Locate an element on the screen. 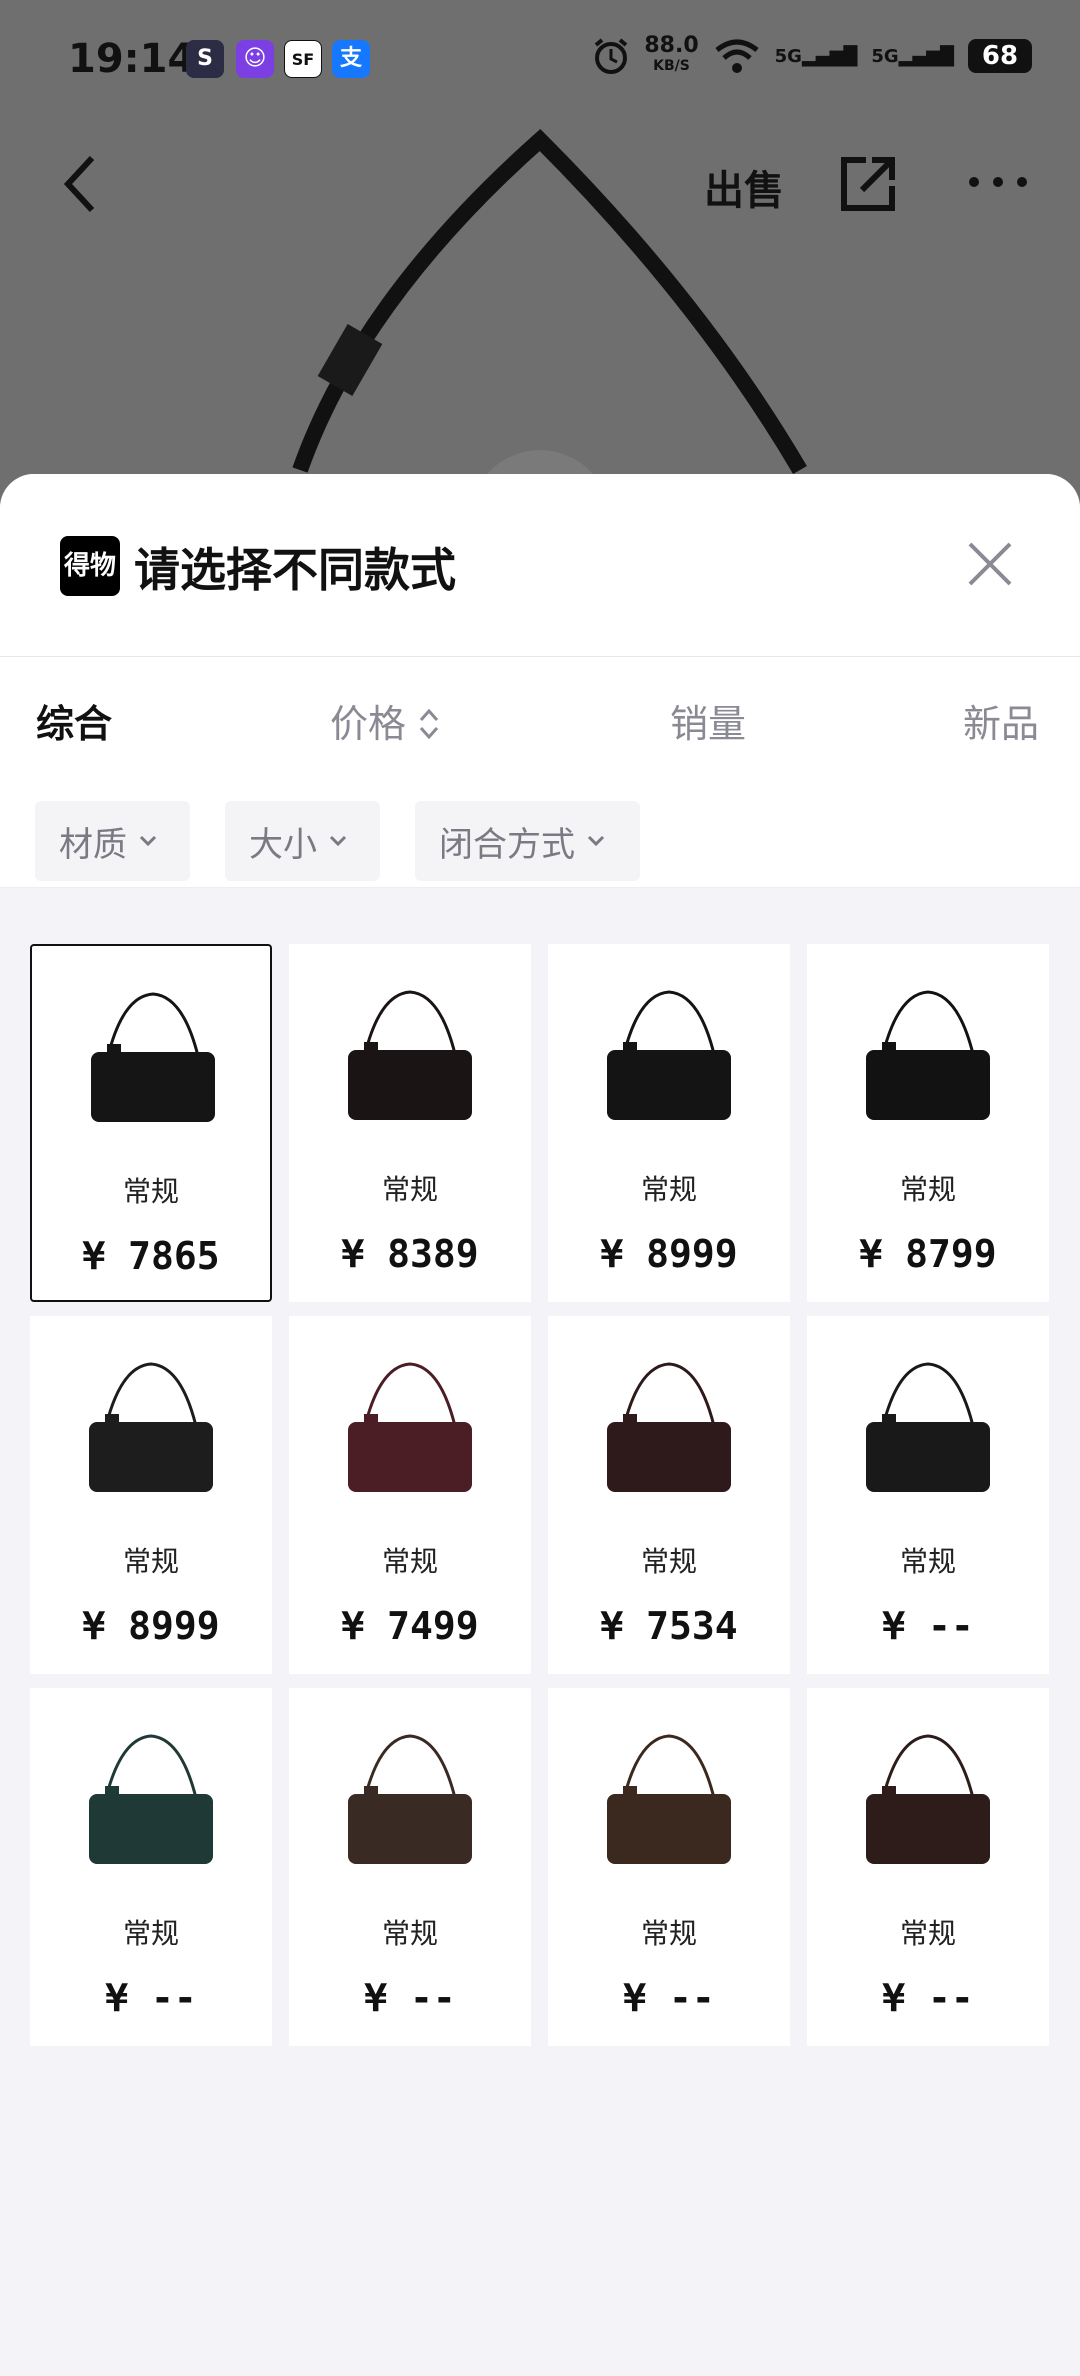  sort-tab-new: 新品 is located at coordinates (1001, 720).